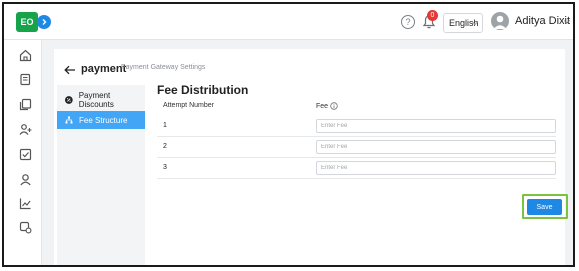  Describe the element at coordinates (25, 79) in the screenshot. I see `ledger-icon` at that location.